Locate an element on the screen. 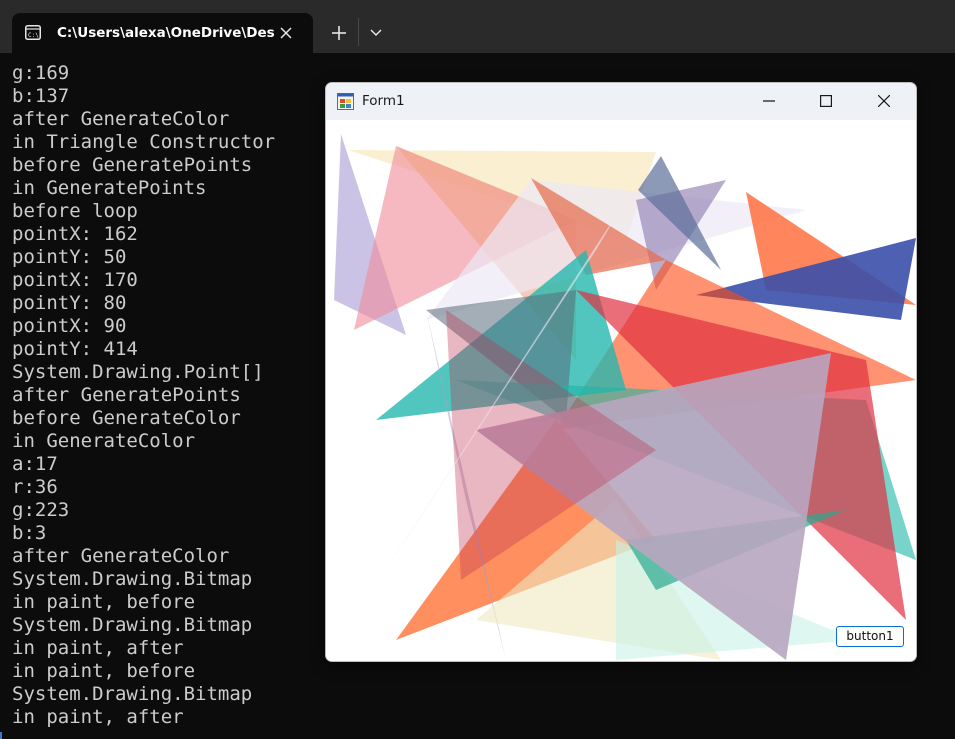 The width and height of the screenshot is (955, 739). chevron-down-icon is located at coordinates (376, 33).